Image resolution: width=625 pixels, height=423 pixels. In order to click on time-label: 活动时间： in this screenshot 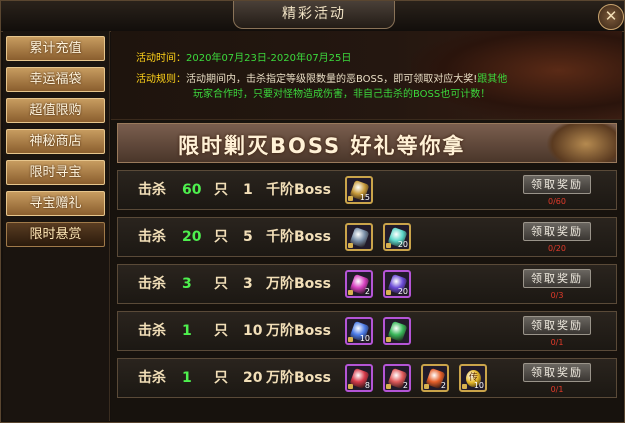, I will do `click(161, 58)`.